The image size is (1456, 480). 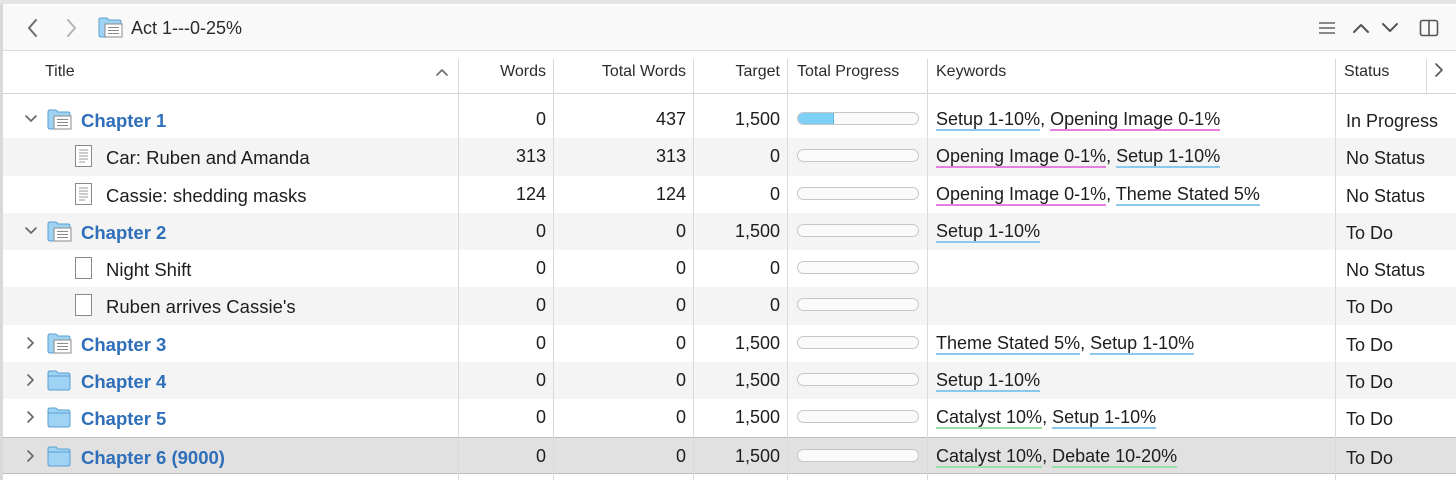 What do you see at coordinates (153, 458) in the screenshot?
I see `row-title: Chapter 6 (9000)` at bounding box center [153, 458].